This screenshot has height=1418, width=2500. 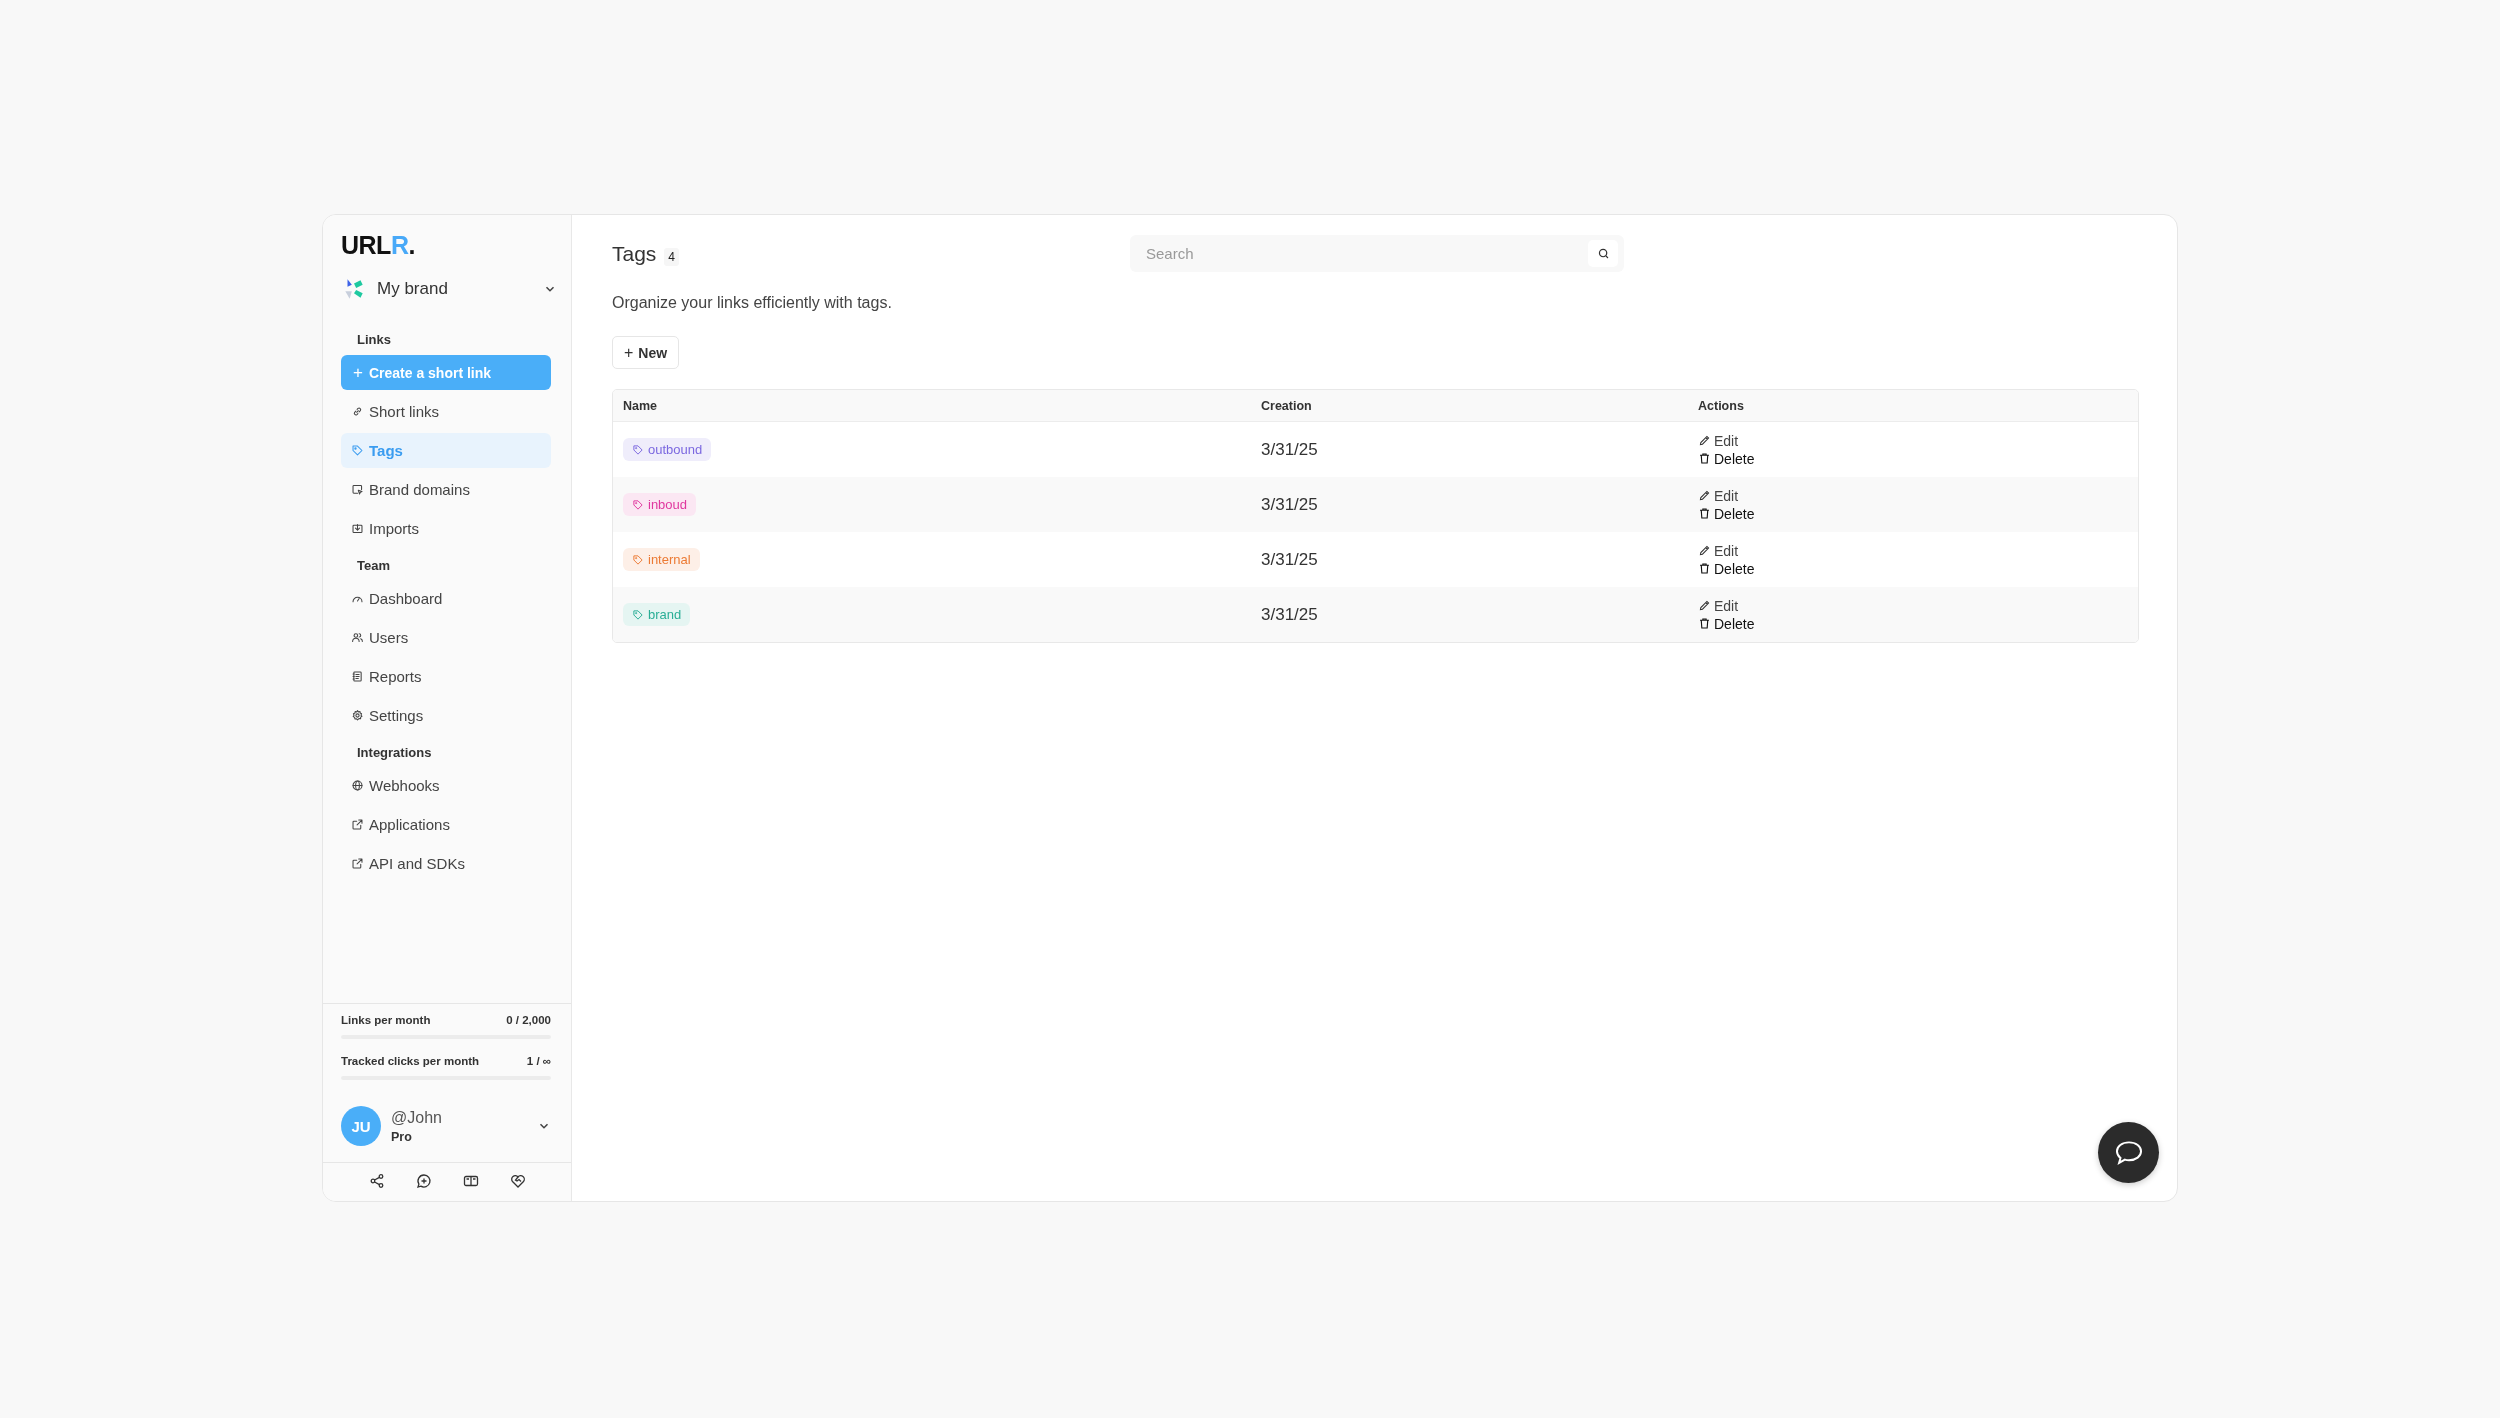 What do you see at coordinates (1286, 405) in the screenshot?
I see `column-header: Creation` at bounding box center [1286, 405].